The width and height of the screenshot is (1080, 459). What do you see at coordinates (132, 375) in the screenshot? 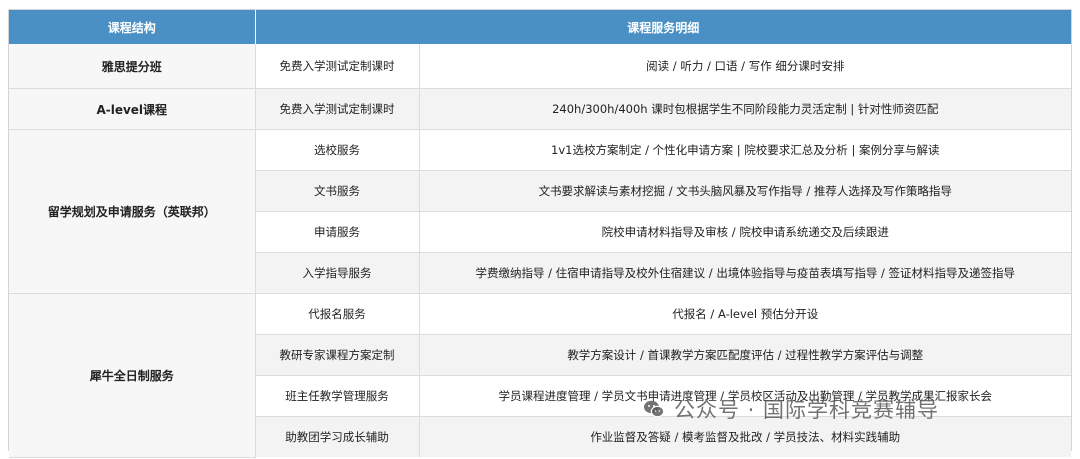
I see `course-fulltime: 犀牛全日制服务` at bounding box center [132, 375].